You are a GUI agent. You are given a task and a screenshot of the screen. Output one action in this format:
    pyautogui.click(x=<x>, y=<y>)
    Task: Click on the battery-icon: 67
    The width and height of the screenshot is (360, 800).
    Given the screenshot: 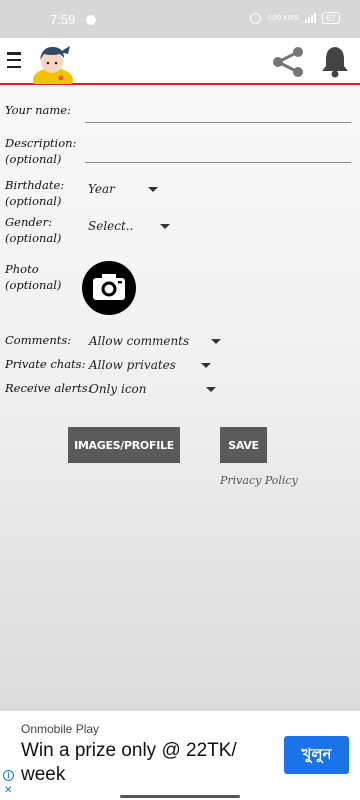 What is the action you would take?
    pyautogui.click(x=330, y=18)
    